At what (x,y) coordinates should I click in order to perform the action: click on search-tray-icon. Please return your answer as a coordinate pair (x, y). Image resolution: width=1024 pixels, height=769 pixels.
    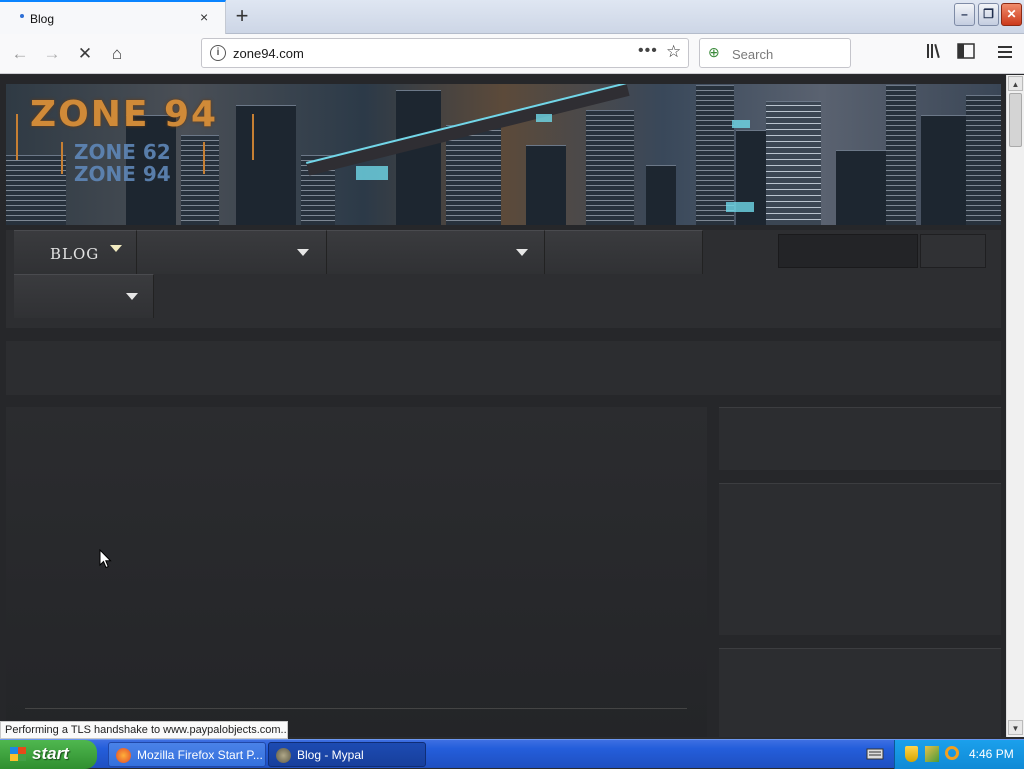
    Looking at the image, I should click on (952, 753).